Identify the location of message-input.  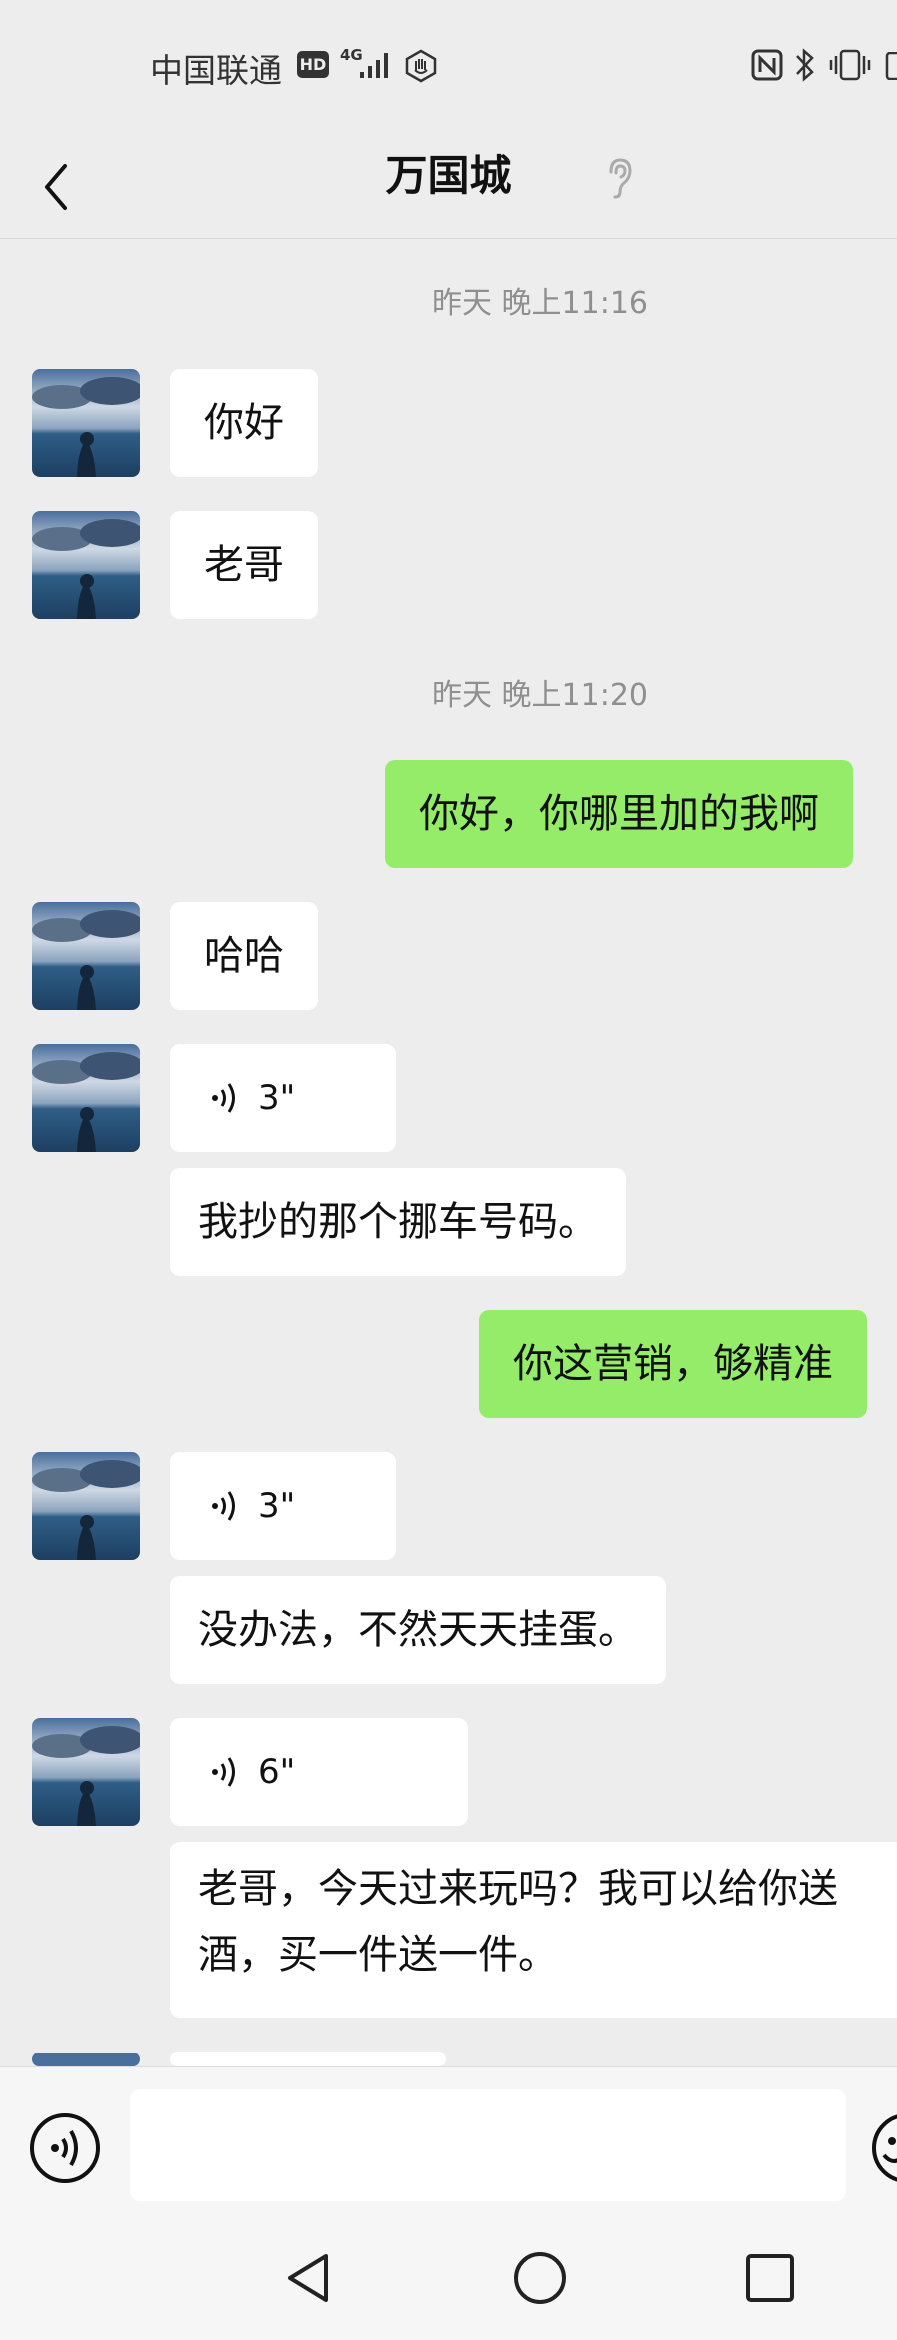
(488, 2145).